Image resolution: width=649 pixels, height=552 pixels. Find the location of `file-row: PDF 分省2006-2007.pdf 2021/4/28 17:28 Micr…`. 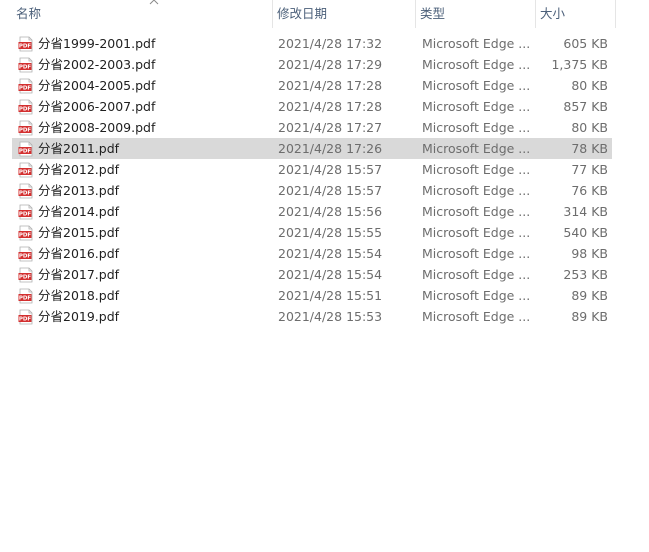

file-row: PDF 分省2006-2007.pdf 2021/4/28 17:28 Micr… is located at coordinates (324, 106).